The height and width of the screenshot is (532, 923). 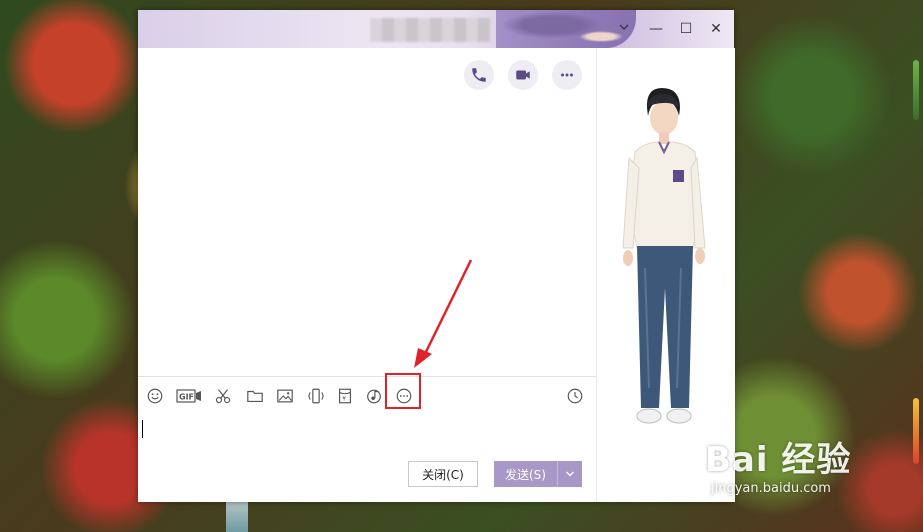 I want to click on minimize-button: —, so click(x=656, y=29).